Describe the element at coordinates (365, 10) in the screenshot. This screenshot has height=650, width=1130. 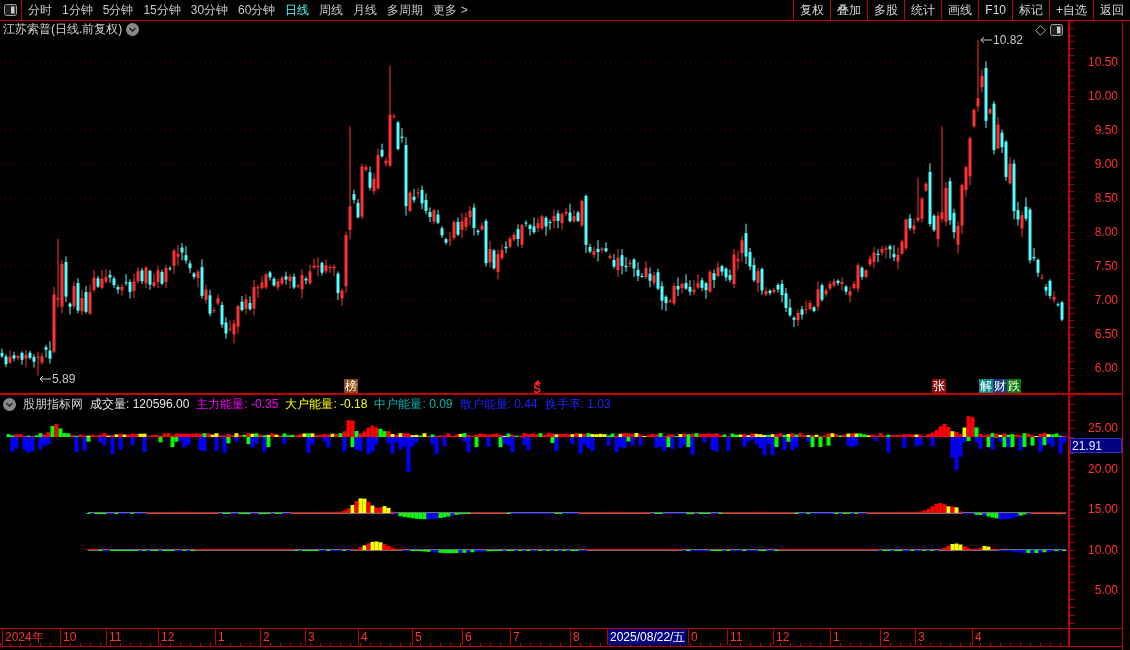
I see `period-tab: 月线` at that location.